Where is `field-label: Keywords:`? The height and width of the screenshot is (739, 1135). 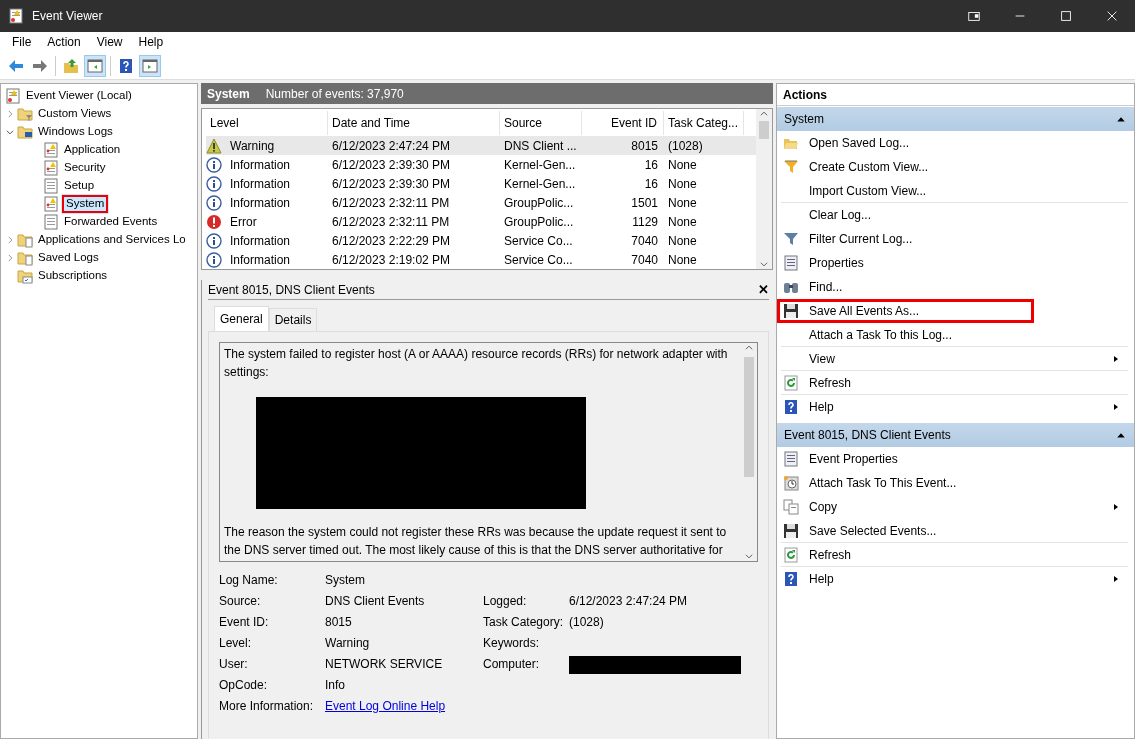 field-label: Keywords: is located at coordinates (512, 643).